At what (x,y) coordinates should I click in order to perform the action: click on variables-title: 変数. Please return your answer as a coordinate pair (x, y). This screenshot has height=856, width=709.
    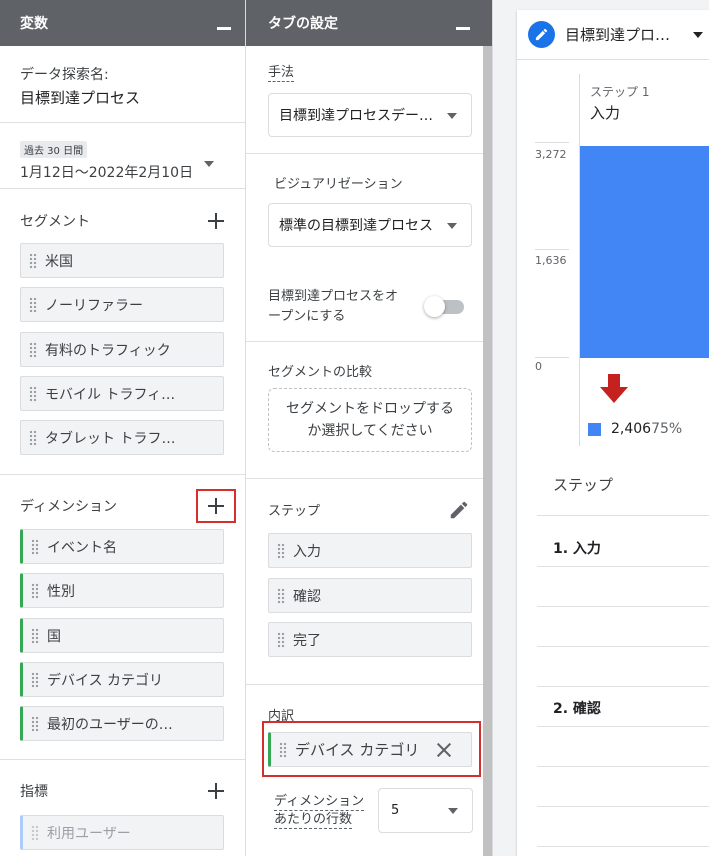
    Looking at the image, I should click on (34, 24).